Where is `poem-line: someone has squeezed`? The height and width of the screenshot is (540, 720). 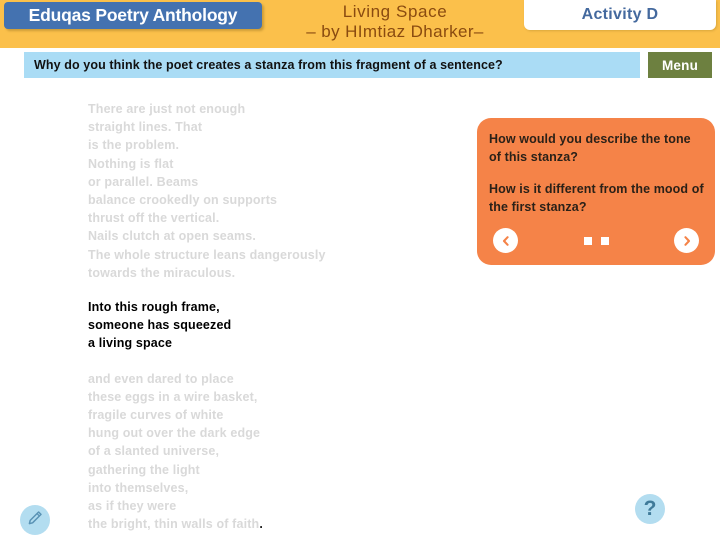
poem-line: someone has squeezed is located at coordinates (160, 325).